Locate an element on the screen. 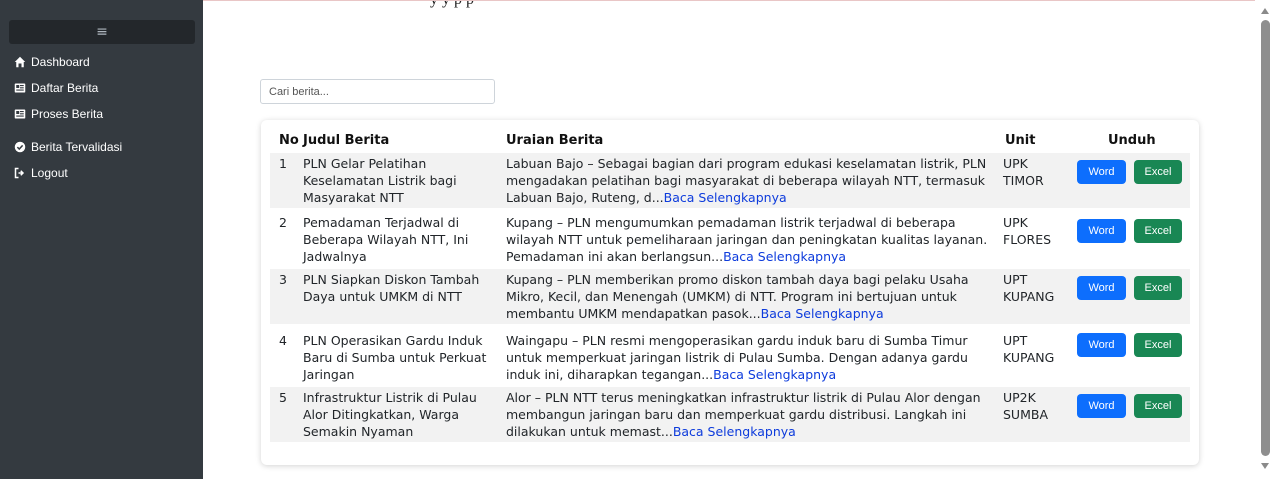  sidebar-item-dashboard: Dashboard is located at coordinates (51, 62).